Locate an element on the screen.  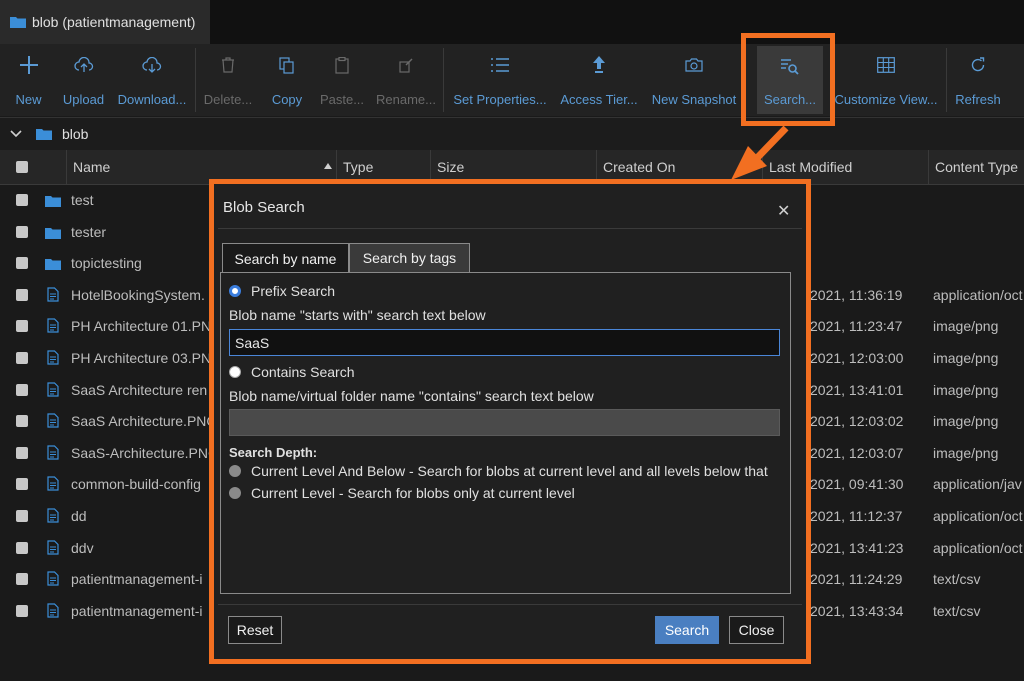
tab-bar: blob (patientmanagement) is located at coordinates (512, 22).